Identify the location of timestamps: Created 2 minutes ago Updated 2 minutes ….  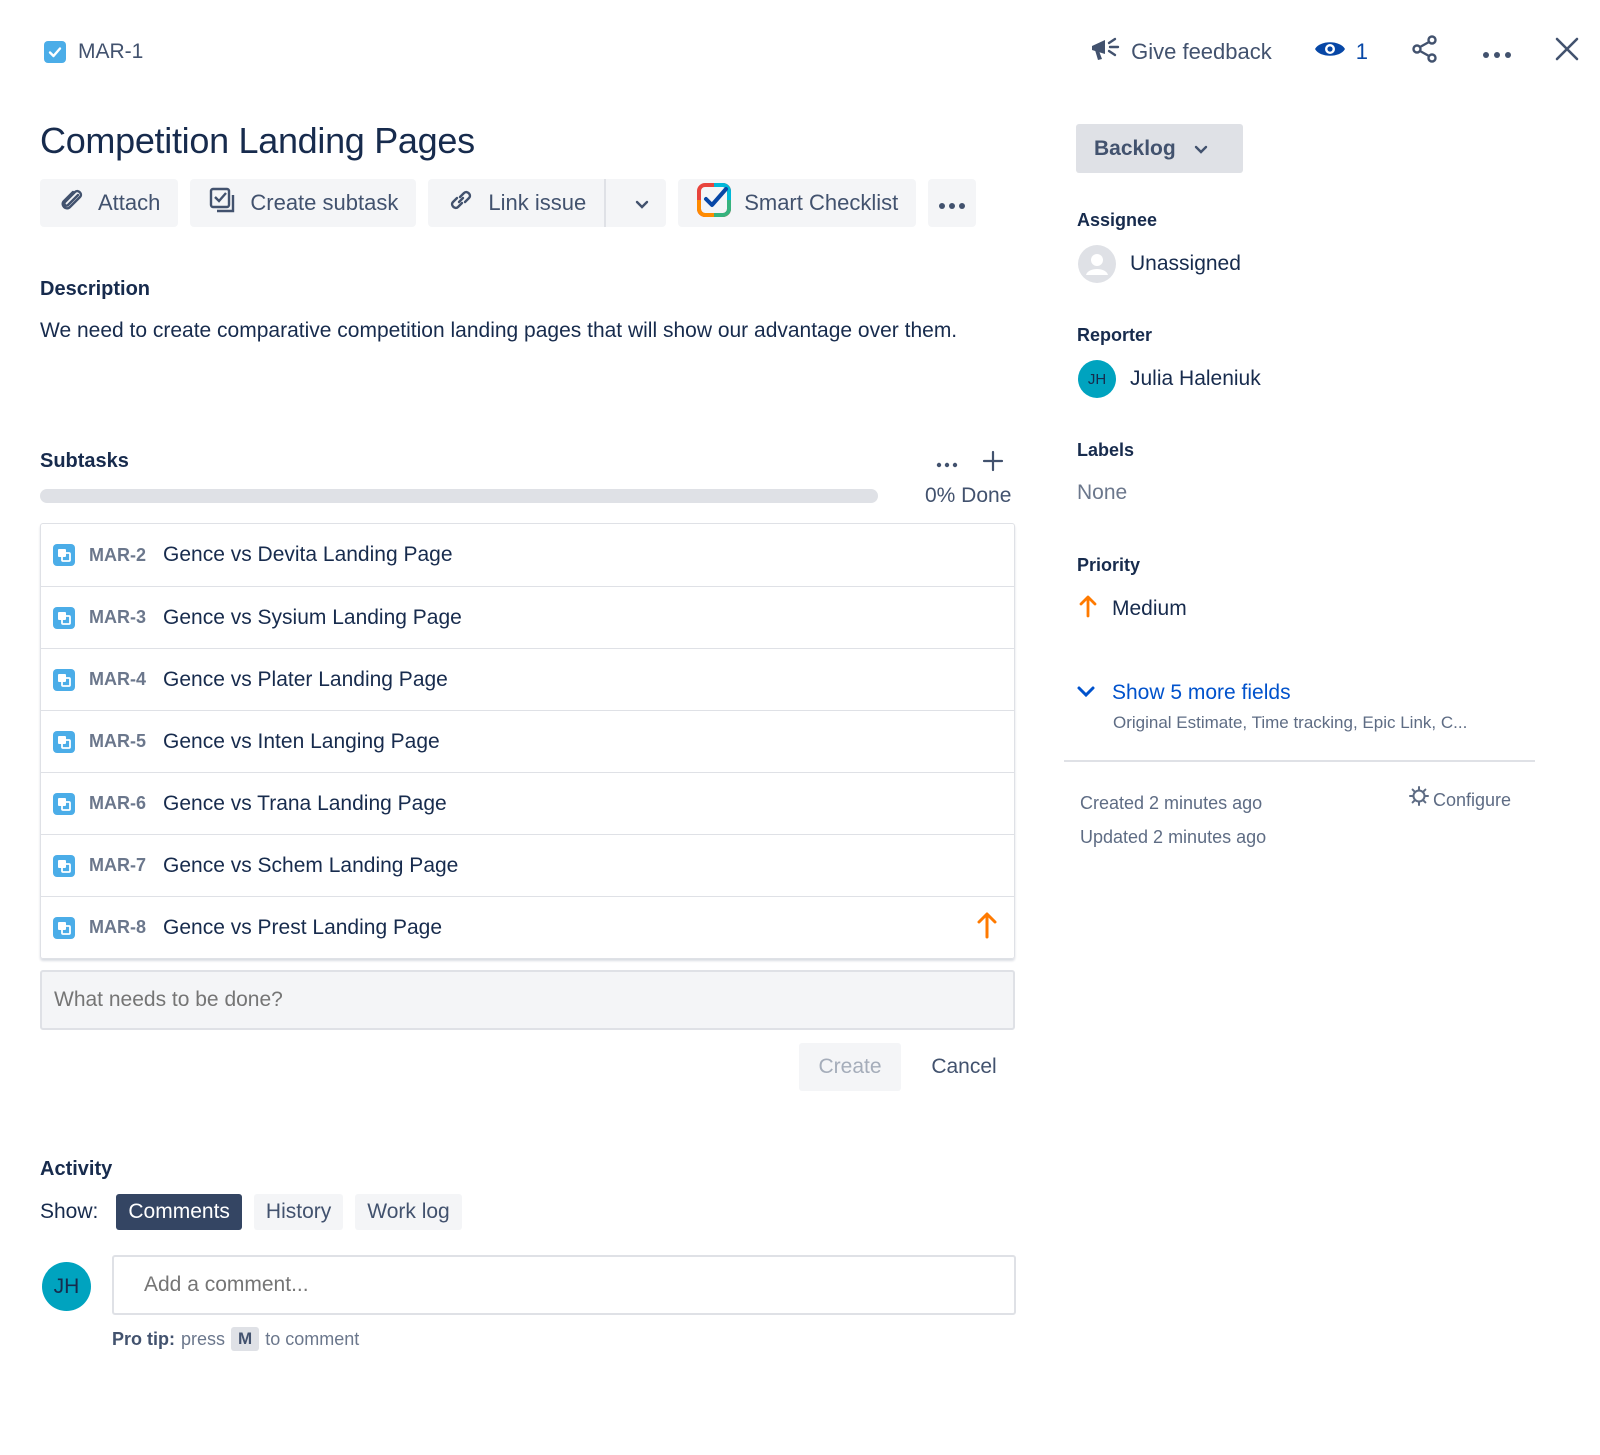
(1173, 820).